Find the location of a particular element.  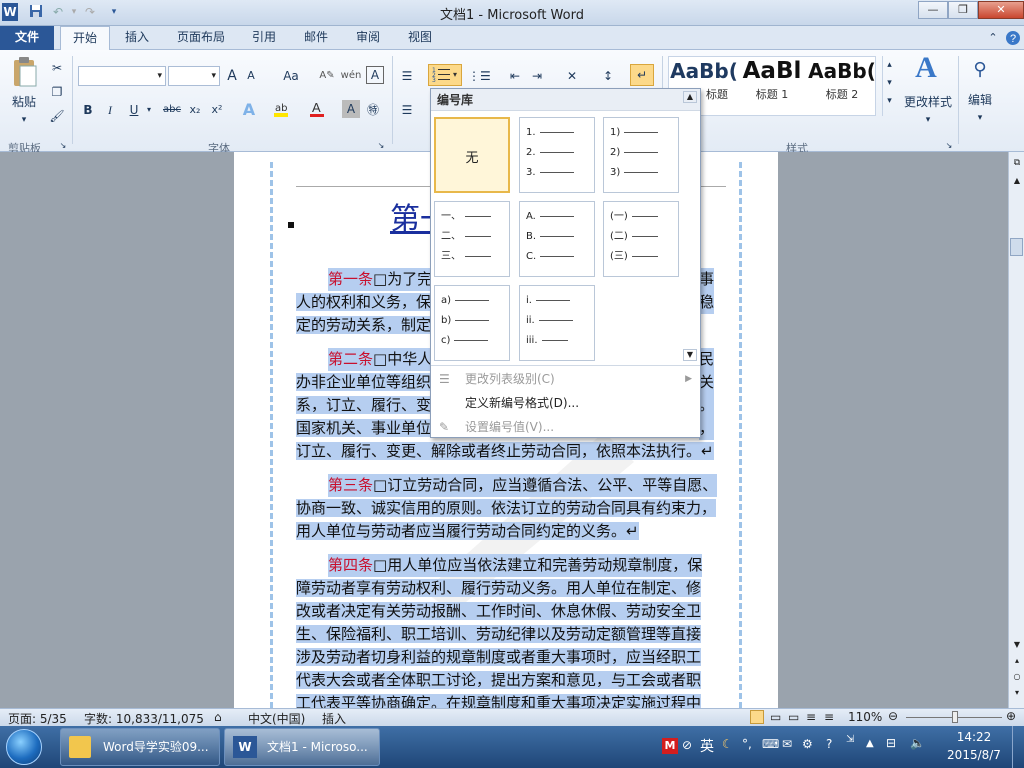

font-size-combo: ▾ is located at coordinates (194, 76).